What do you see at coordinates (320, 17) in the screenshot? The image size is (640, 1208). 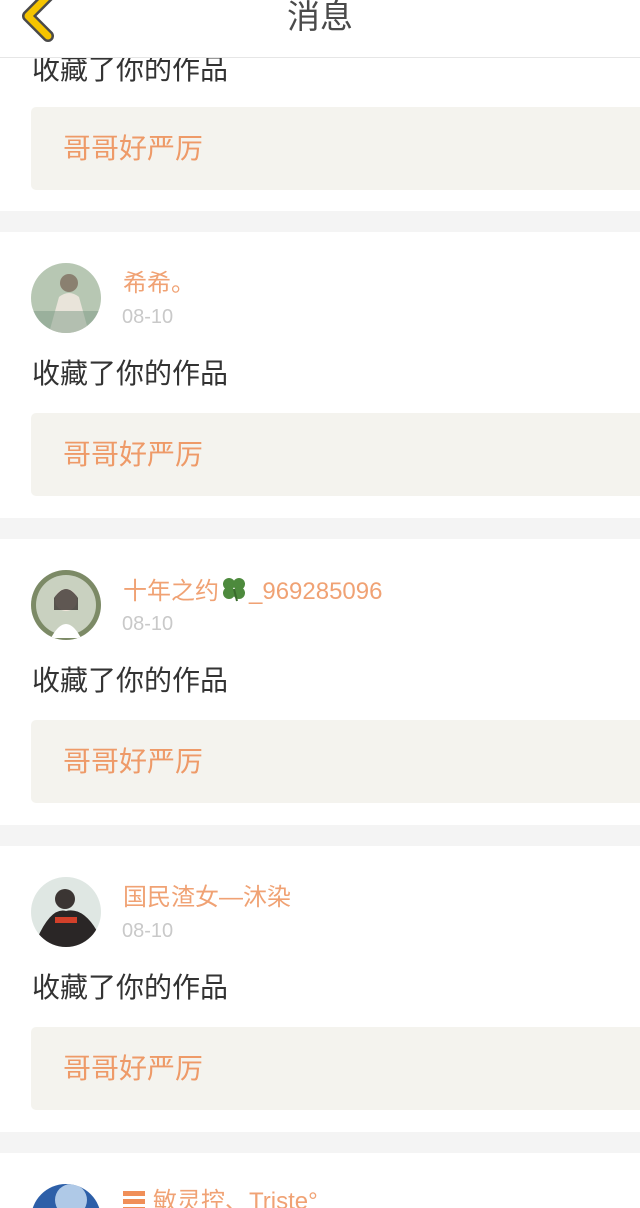 I see `page-title: 消息` at bounding box center [320, 17].